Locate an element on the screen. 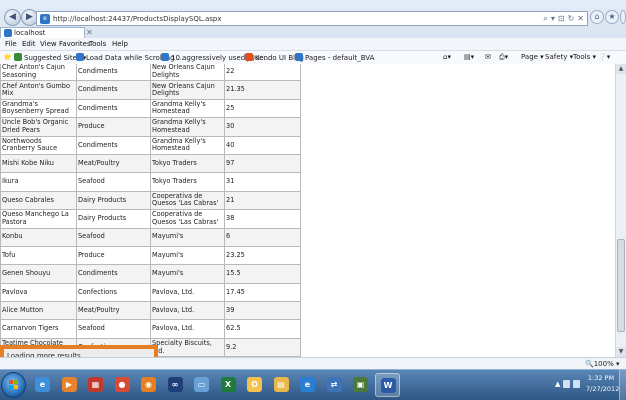  category-cell: Dairy Products is located at coordinates (113, 219).